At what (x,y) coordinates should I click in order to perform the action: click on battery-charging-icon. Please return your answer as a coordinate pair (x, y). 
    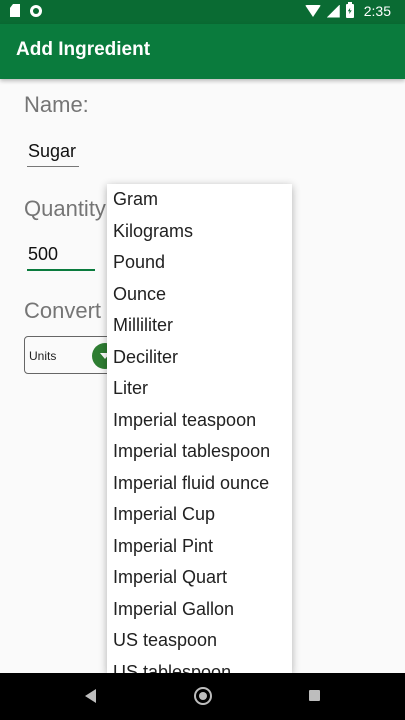
    Looking at the image, I should click on (349, 10).